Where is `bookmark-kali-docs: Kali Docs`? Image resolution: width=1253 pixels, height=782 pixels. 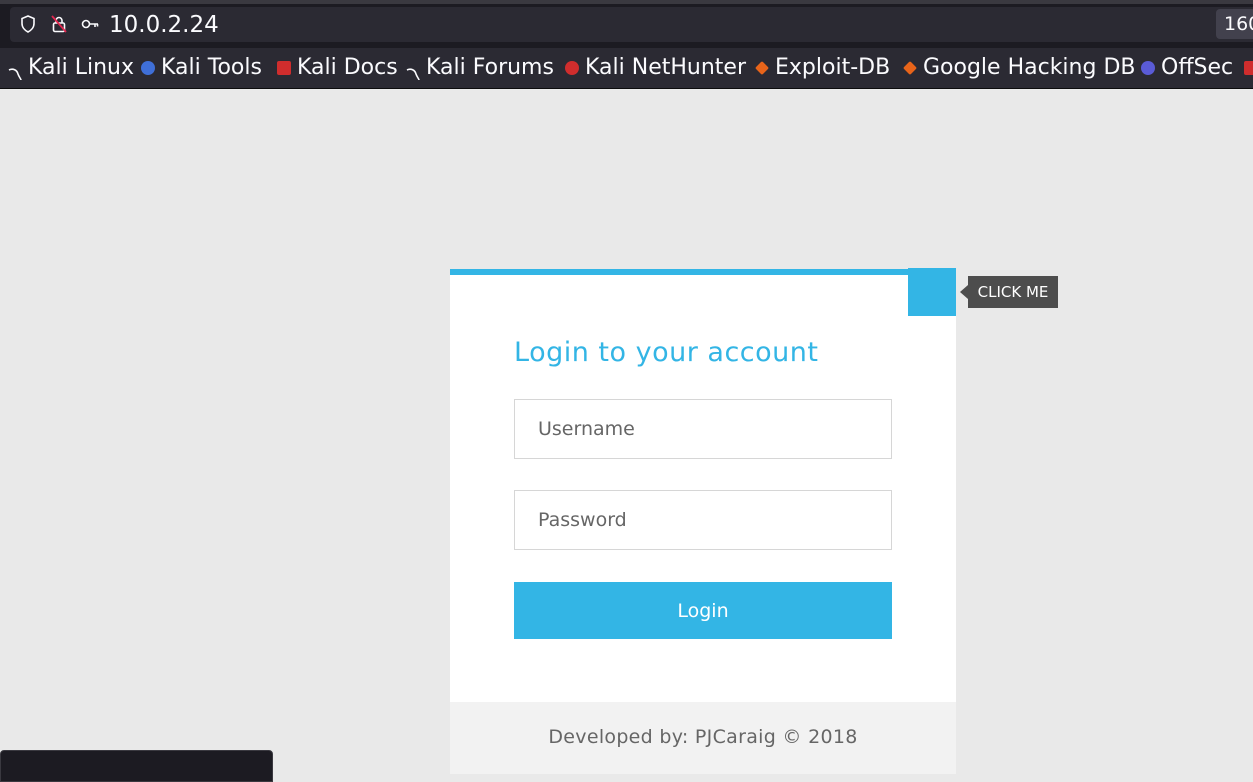
bookmark-kali-docs: Kali Docs is located at coordinates (337, 68).